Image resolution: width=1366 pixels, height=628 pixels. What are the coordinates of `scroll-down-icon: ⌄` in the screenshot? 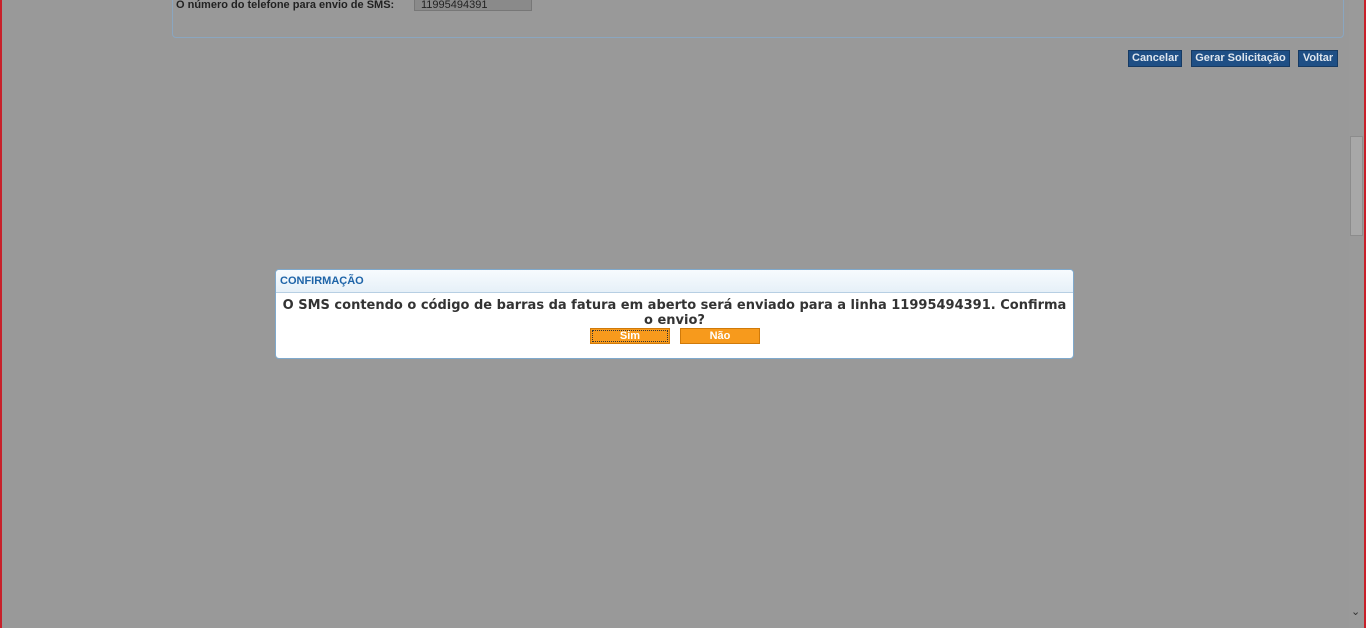 It's located at (1355, 611).